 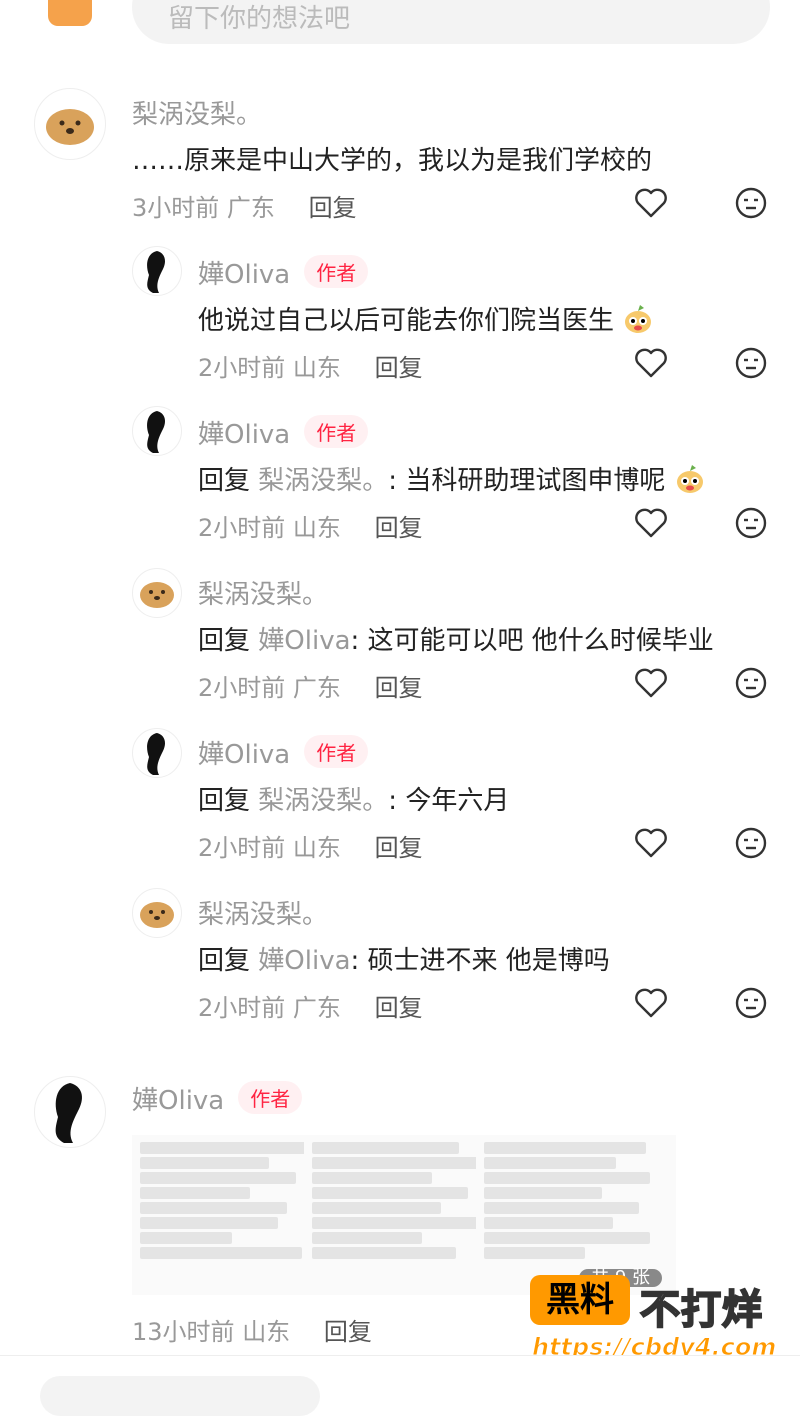 What do you see at coordinates (183, 1332) in the screenshot?
I see `comment-time: 13小时前` at bounding box center [183, 1332].